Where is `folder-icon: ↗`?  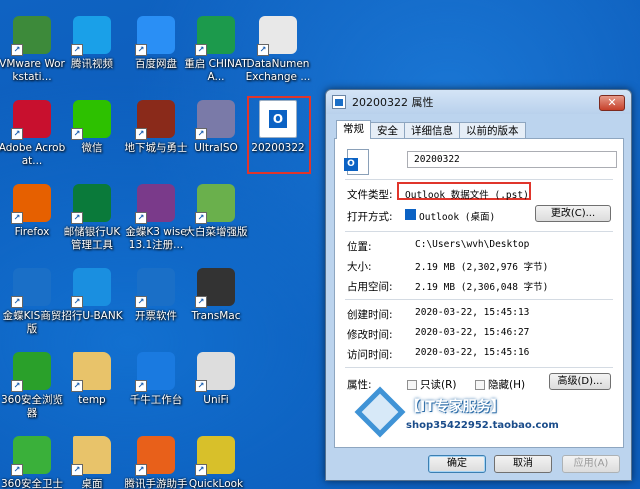 folder-icon: ↗ is located at coordinates (91, 372).